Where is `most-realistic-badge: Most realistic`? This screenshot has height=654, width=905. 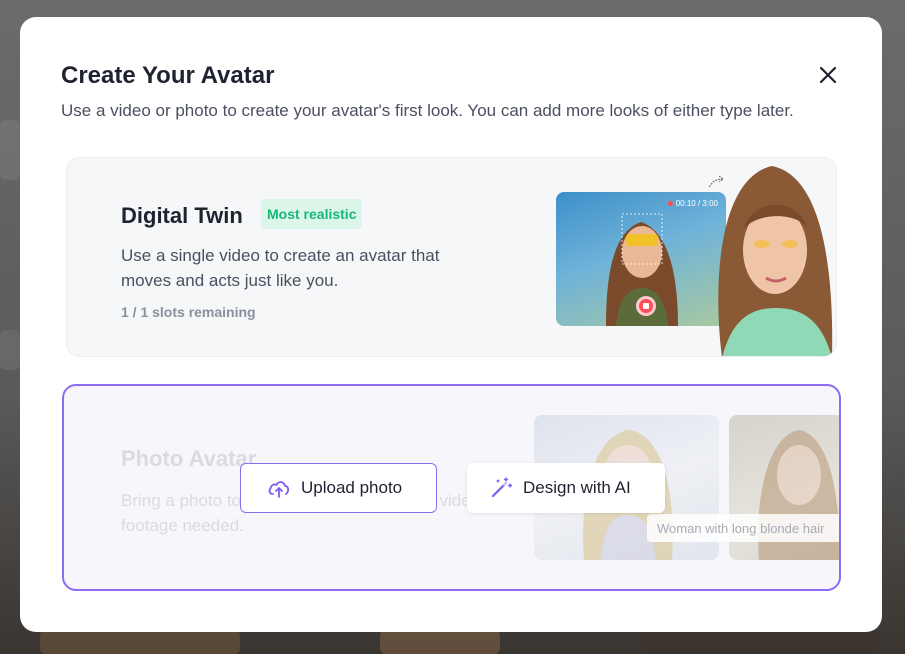 most-realistic-badge: Most realistic is located at coordinates (312, 214).